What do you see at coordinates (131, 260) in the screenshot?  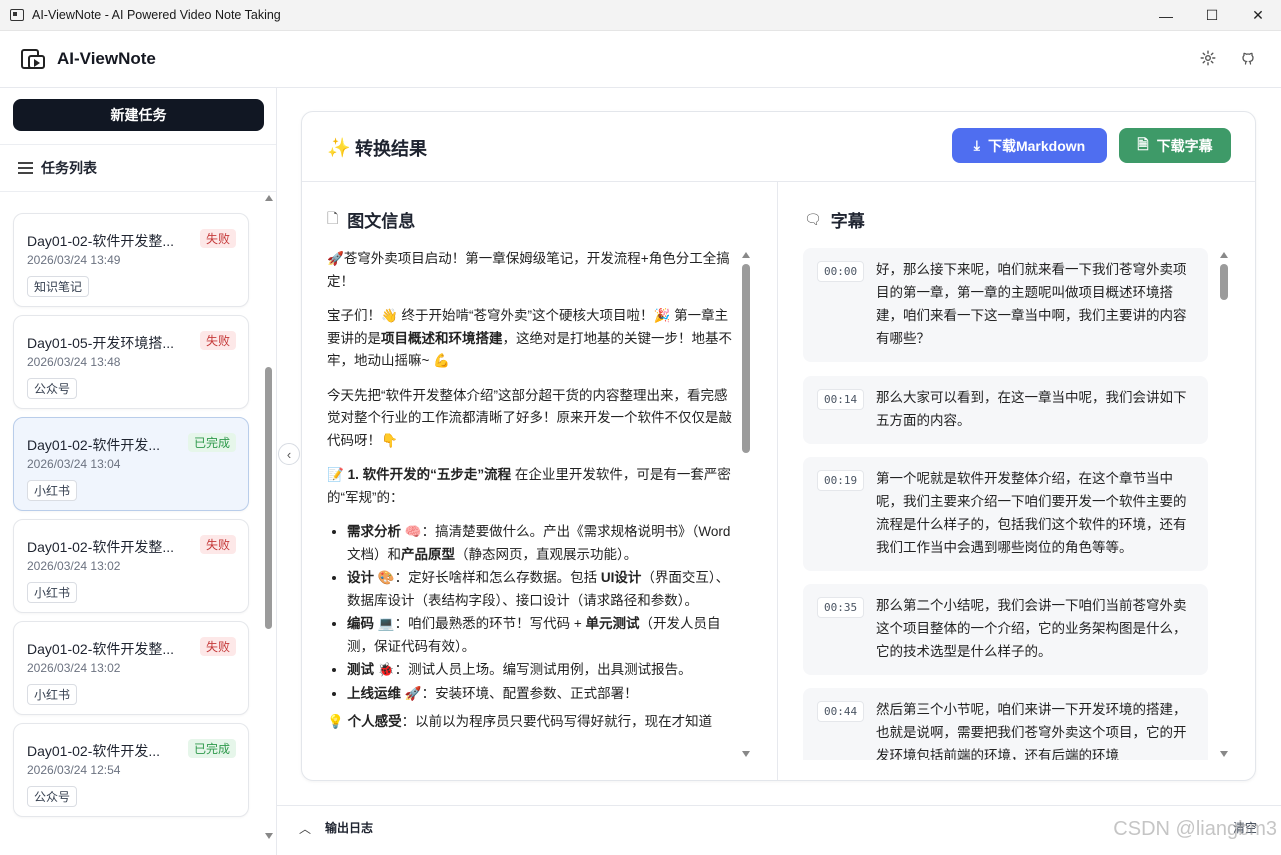 I see `task-card: Day01-02-软件开发整... 2026/03/24 13:49 失败 知识笔记` at bounding box center [131, 260].